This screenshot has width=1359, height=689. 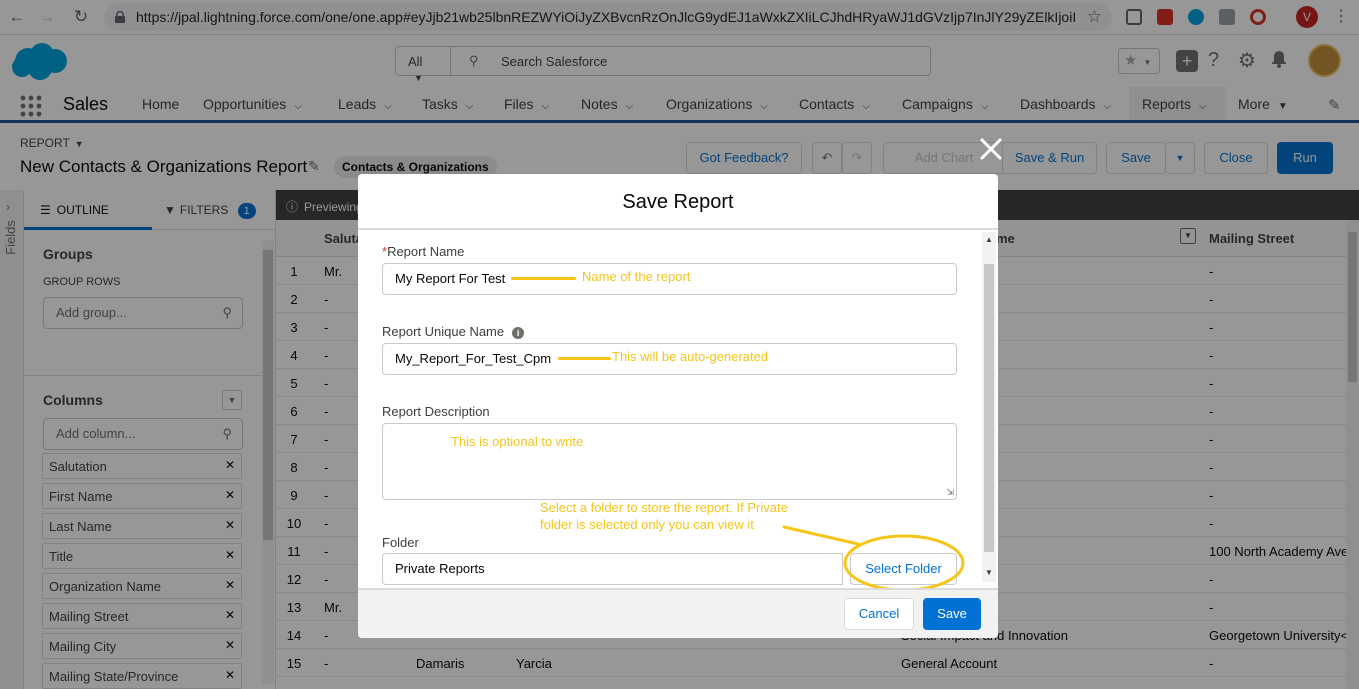 What do you see at coordinates (879, 614) in the screenshot?
I see `cancel-button: Cancel` at bounding box center [879, 614].